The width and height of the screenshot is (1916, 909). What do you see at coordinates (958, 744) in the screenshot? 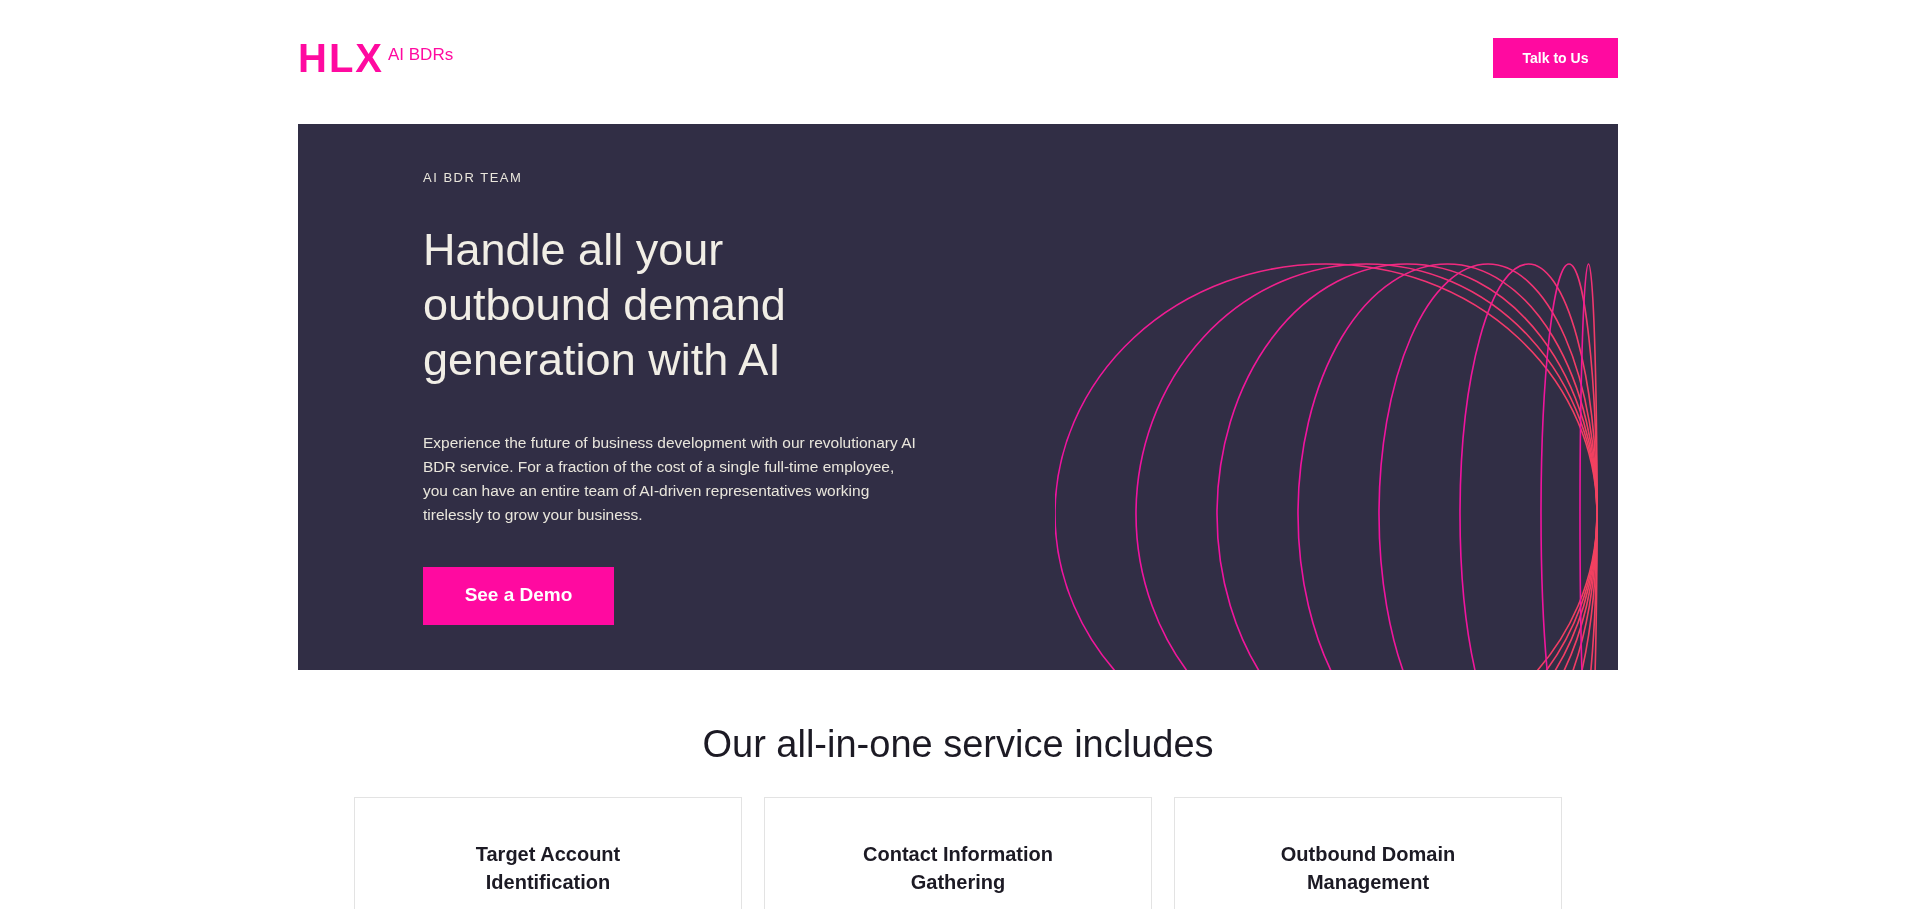
I see `services-title: Our all-in-one service includes` at bounding box center [958, 744].